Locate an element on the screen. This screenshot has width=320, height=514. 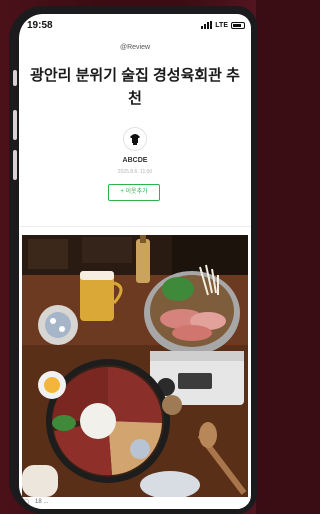
comment-icon: □ is located at coordinates (26, 502).